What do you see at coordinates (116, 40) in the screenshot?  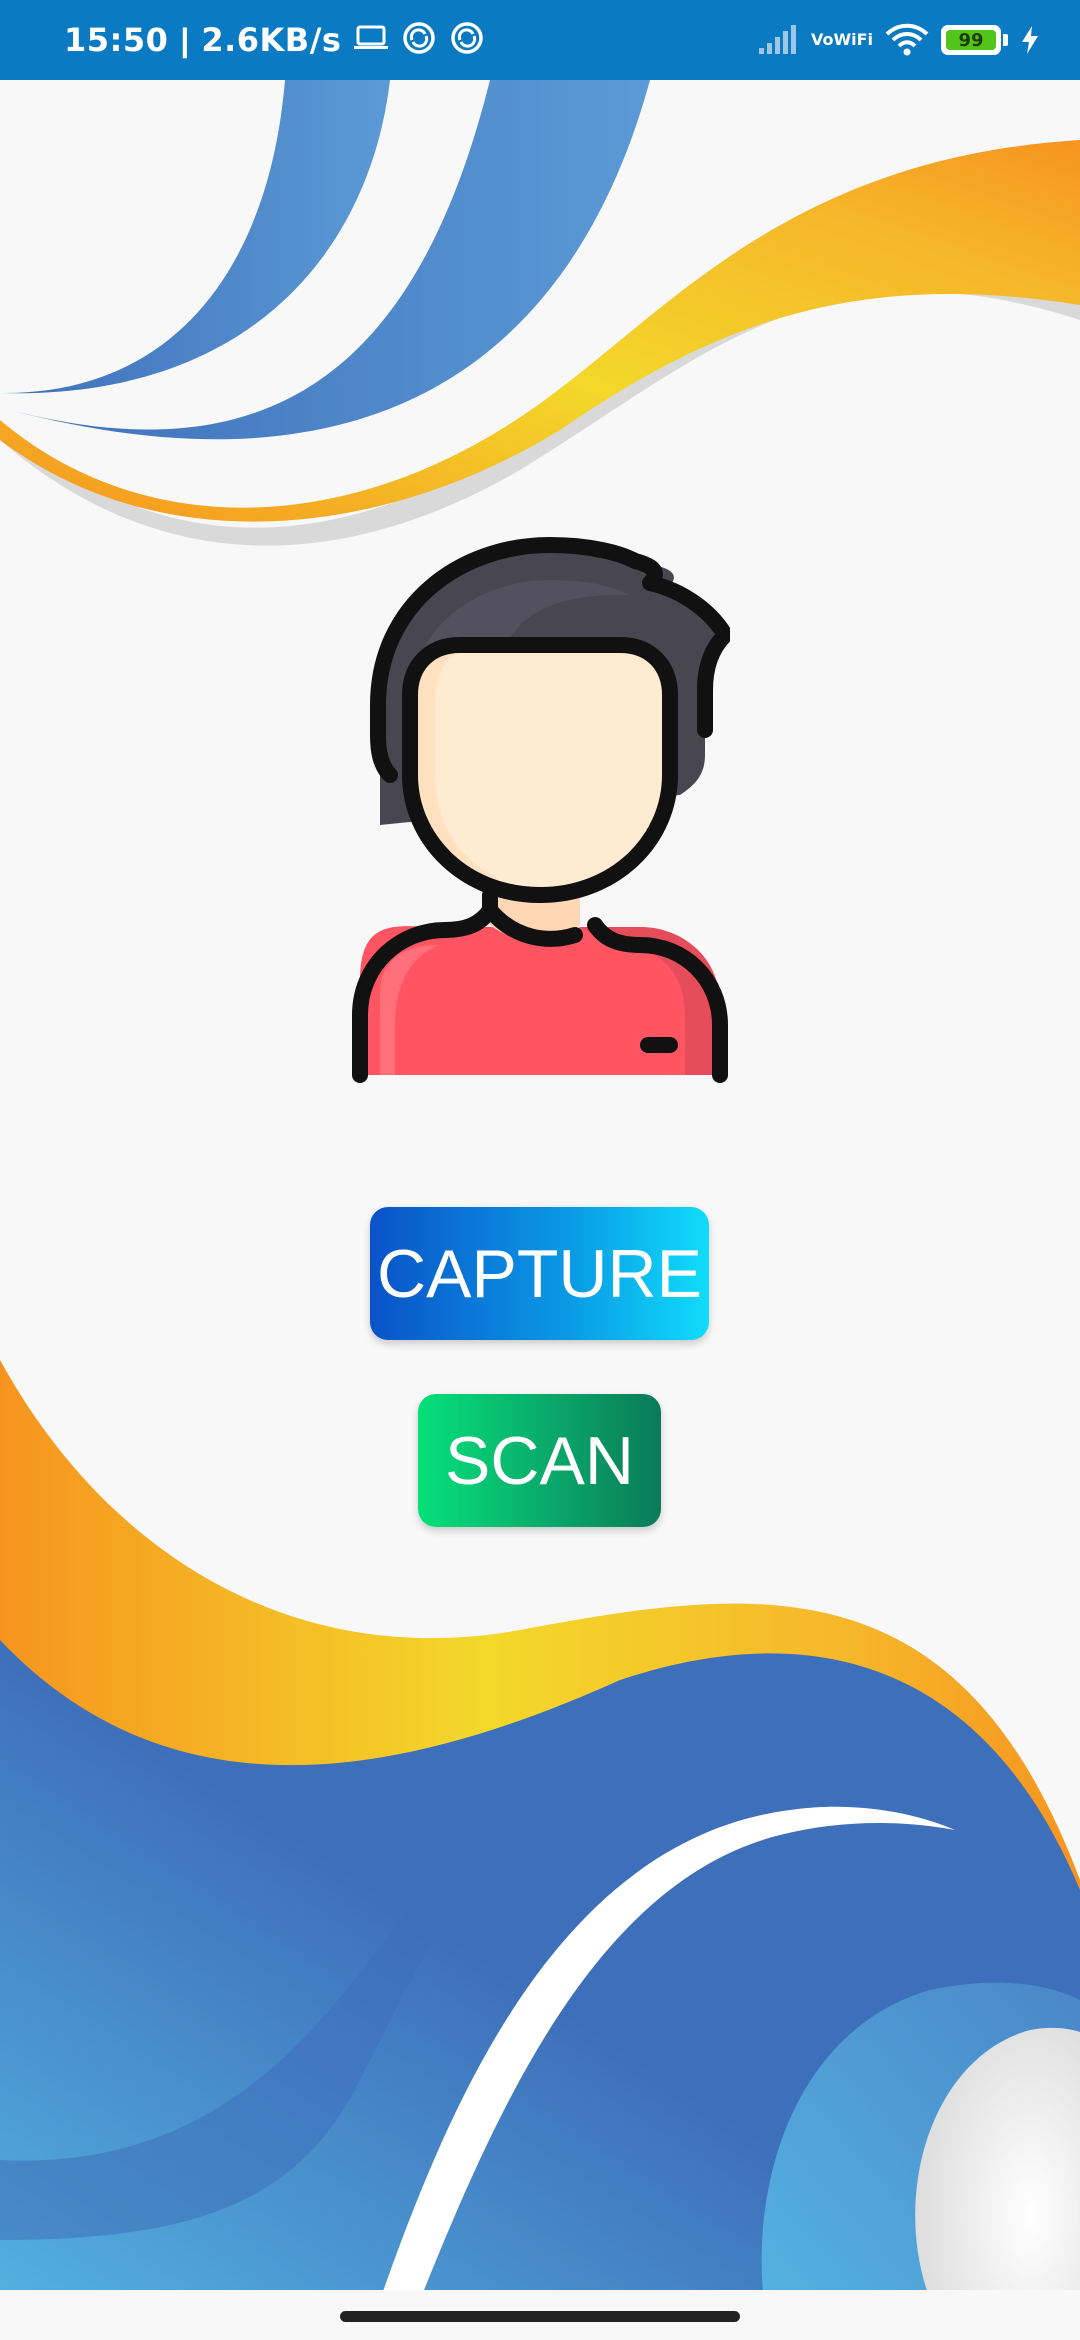 I see `status-time: 15:50` at bounding box center [116, 40].